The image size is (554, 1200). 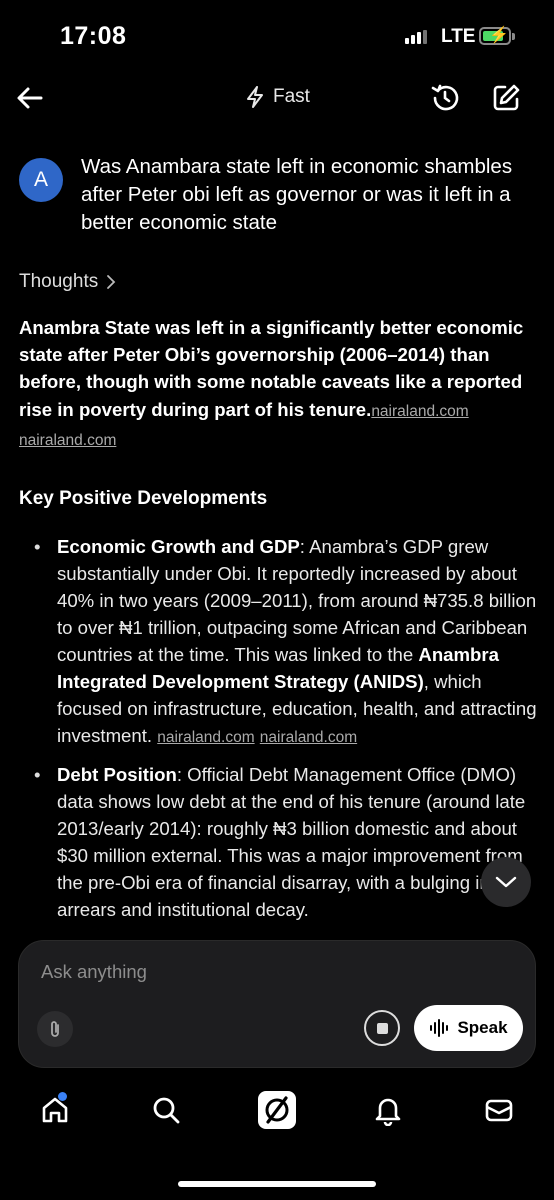 I want to click on speak-label: Speak, so click(x=482, y=1027).